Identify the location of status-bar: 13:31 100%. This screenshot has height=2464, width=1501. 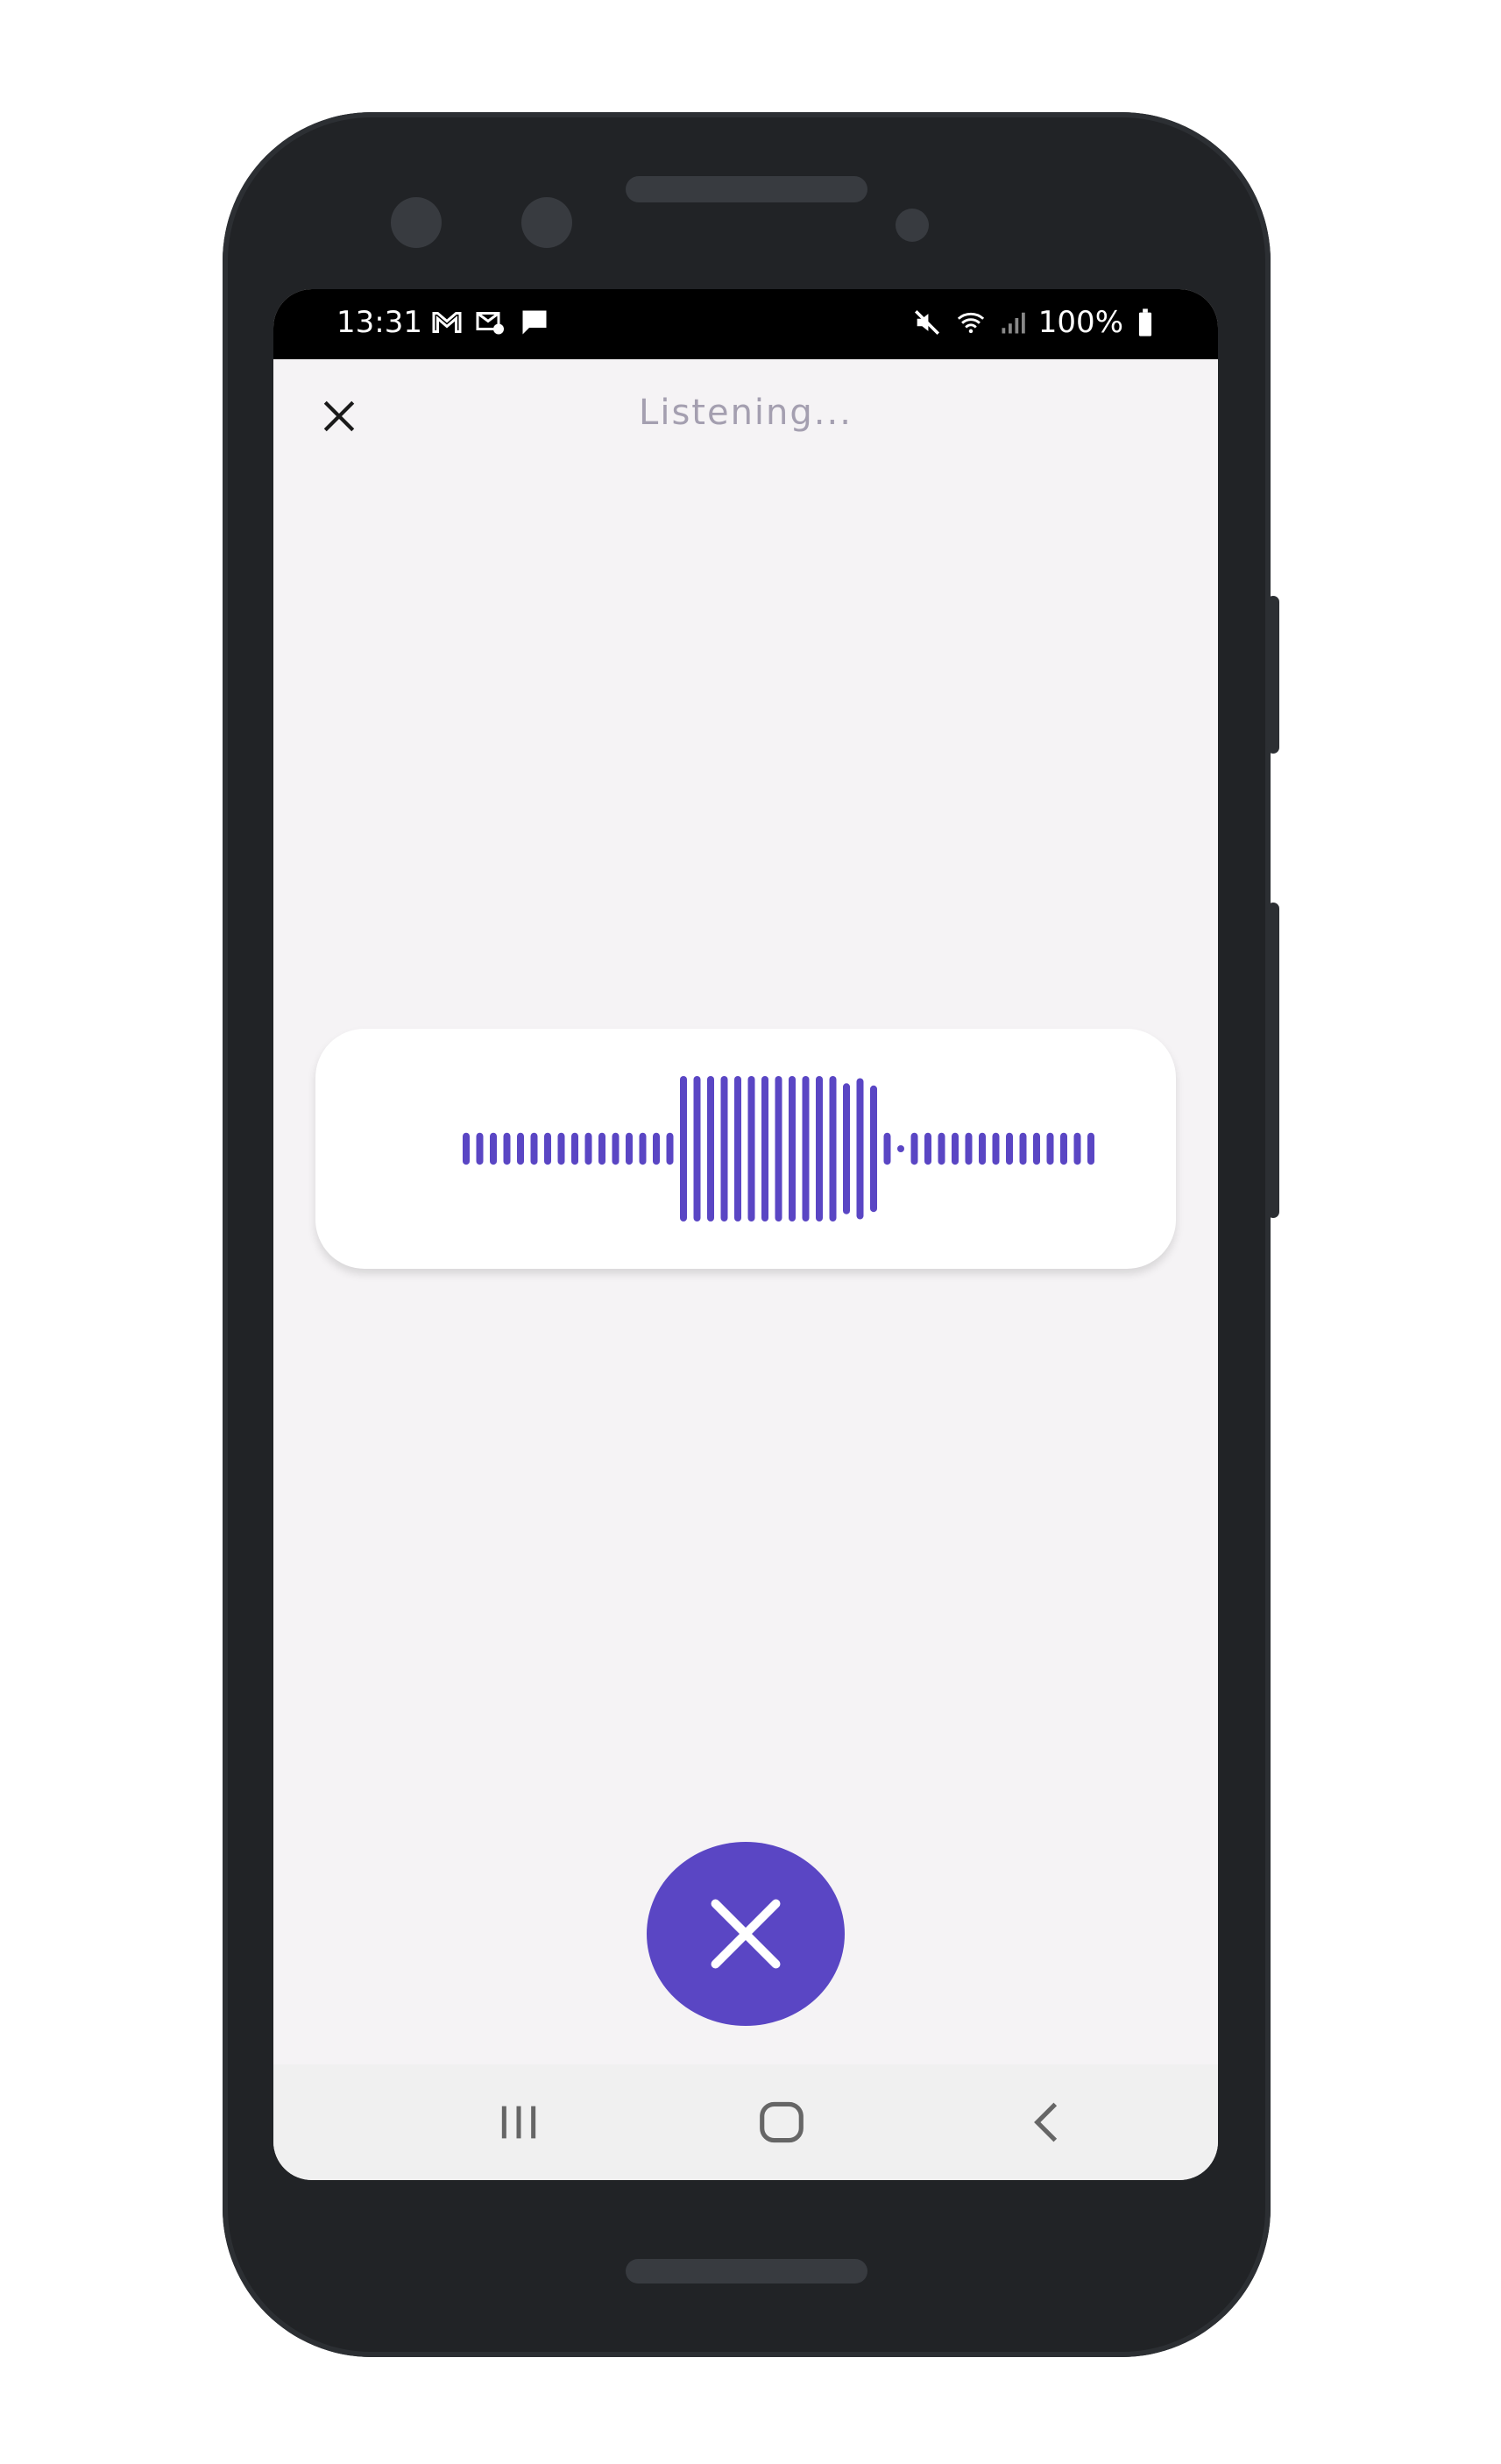
(745, 324).